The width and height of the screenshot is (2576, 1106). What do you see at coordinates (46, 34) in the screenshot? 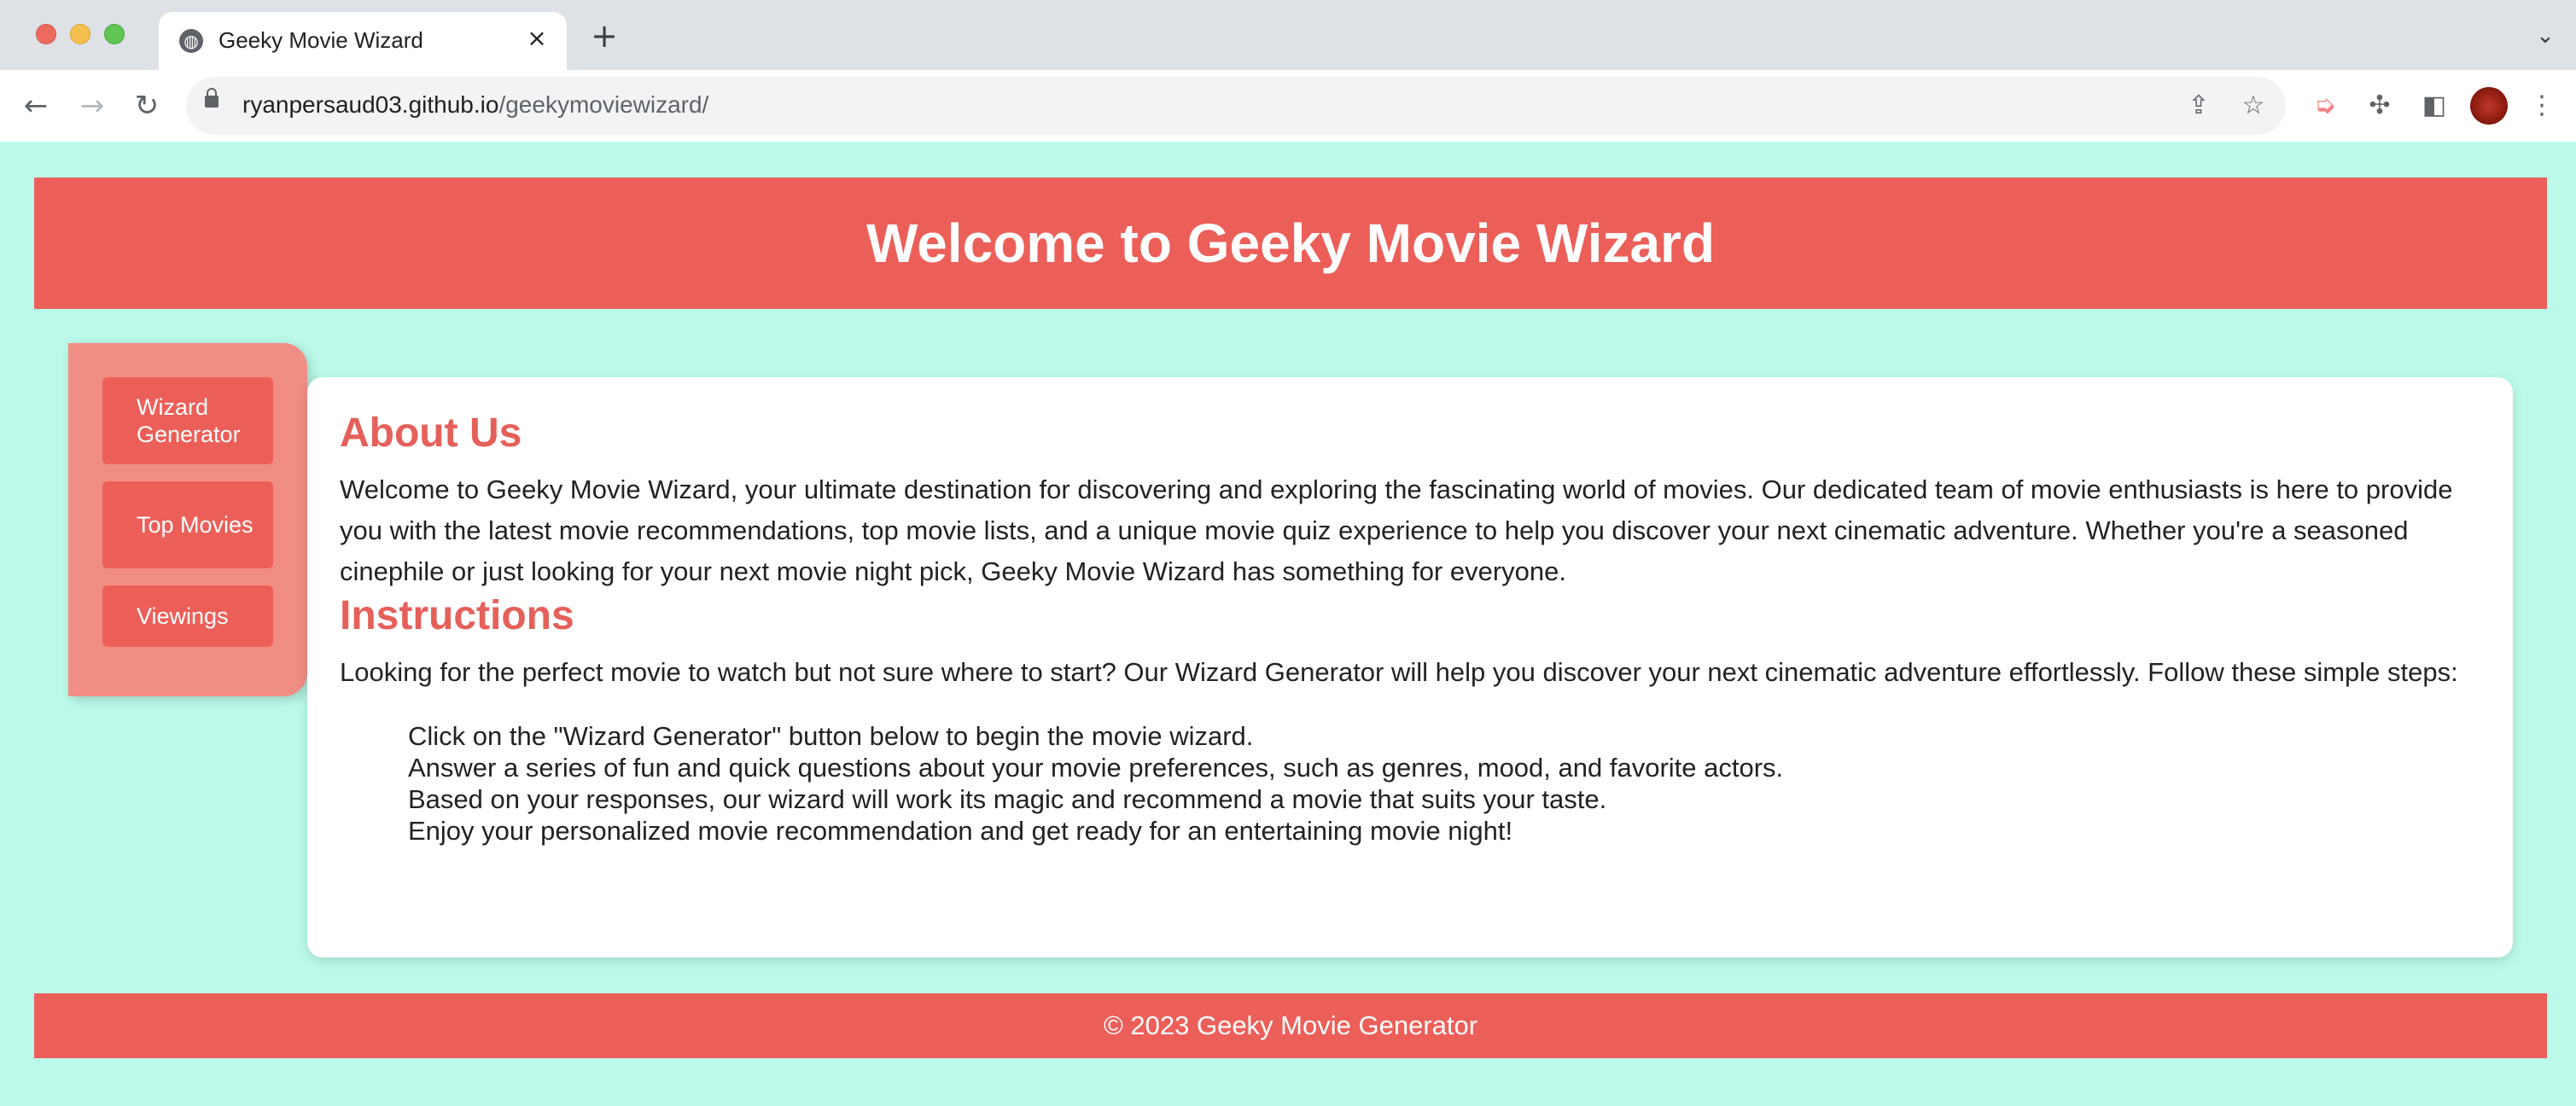
I see `close-window-button` at bounding box center [46, 34].